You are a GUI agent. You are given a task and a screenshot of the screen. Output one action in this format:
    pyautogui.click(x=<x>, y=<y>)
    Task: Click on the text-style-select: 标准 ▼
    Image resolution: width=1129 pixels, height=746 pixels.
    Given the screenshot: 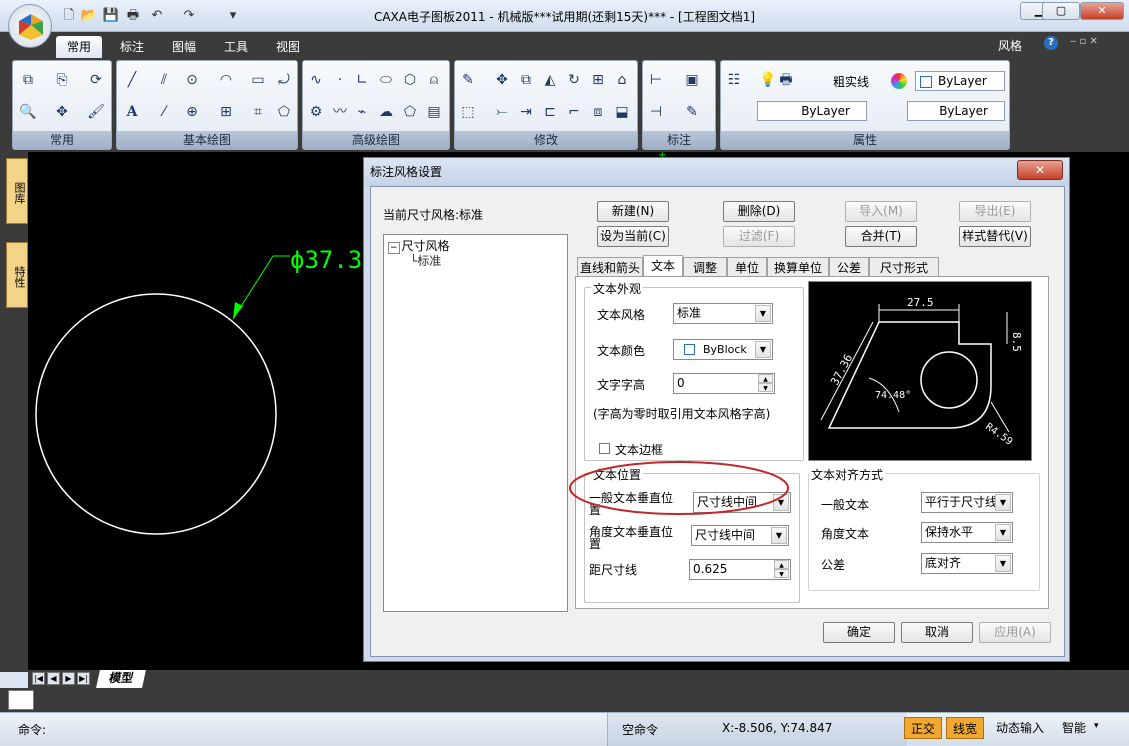 What is the action you would take?
    pyautogui.click(x=723, y=313)
    